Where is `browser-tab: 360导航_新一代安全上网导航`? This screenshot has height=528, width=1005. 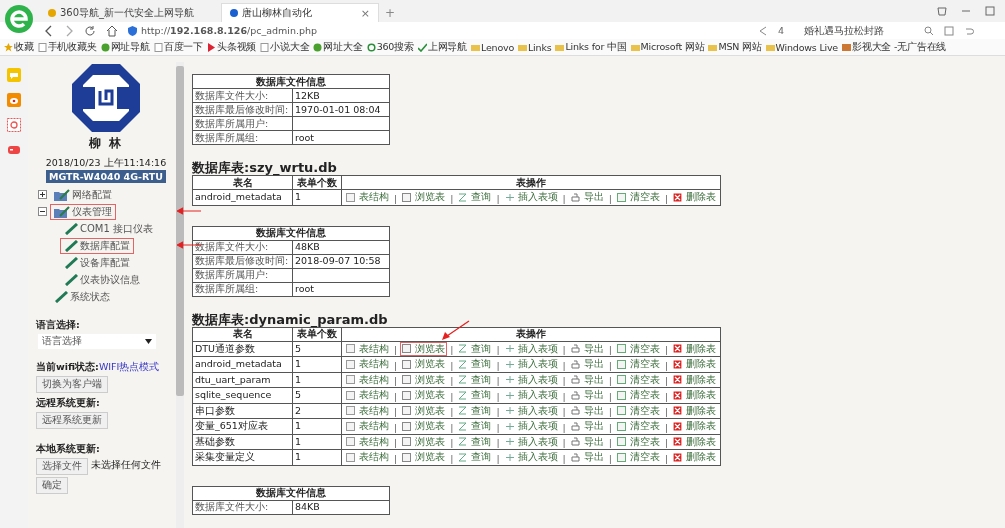
browser-tab: 360导航_新一代安全上网导航 is located at coordinates (130, 13).